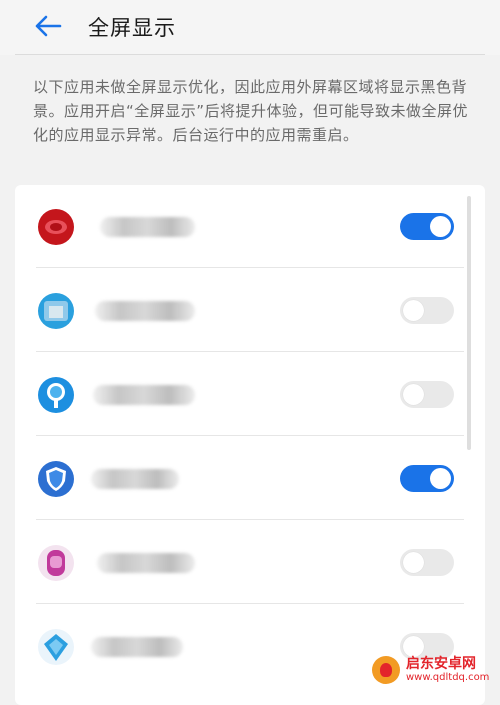 This screenshot has width=500, height=705. I want to click on watermark: 启东安卓网 www.qdltdq.com, so click(436, 670).